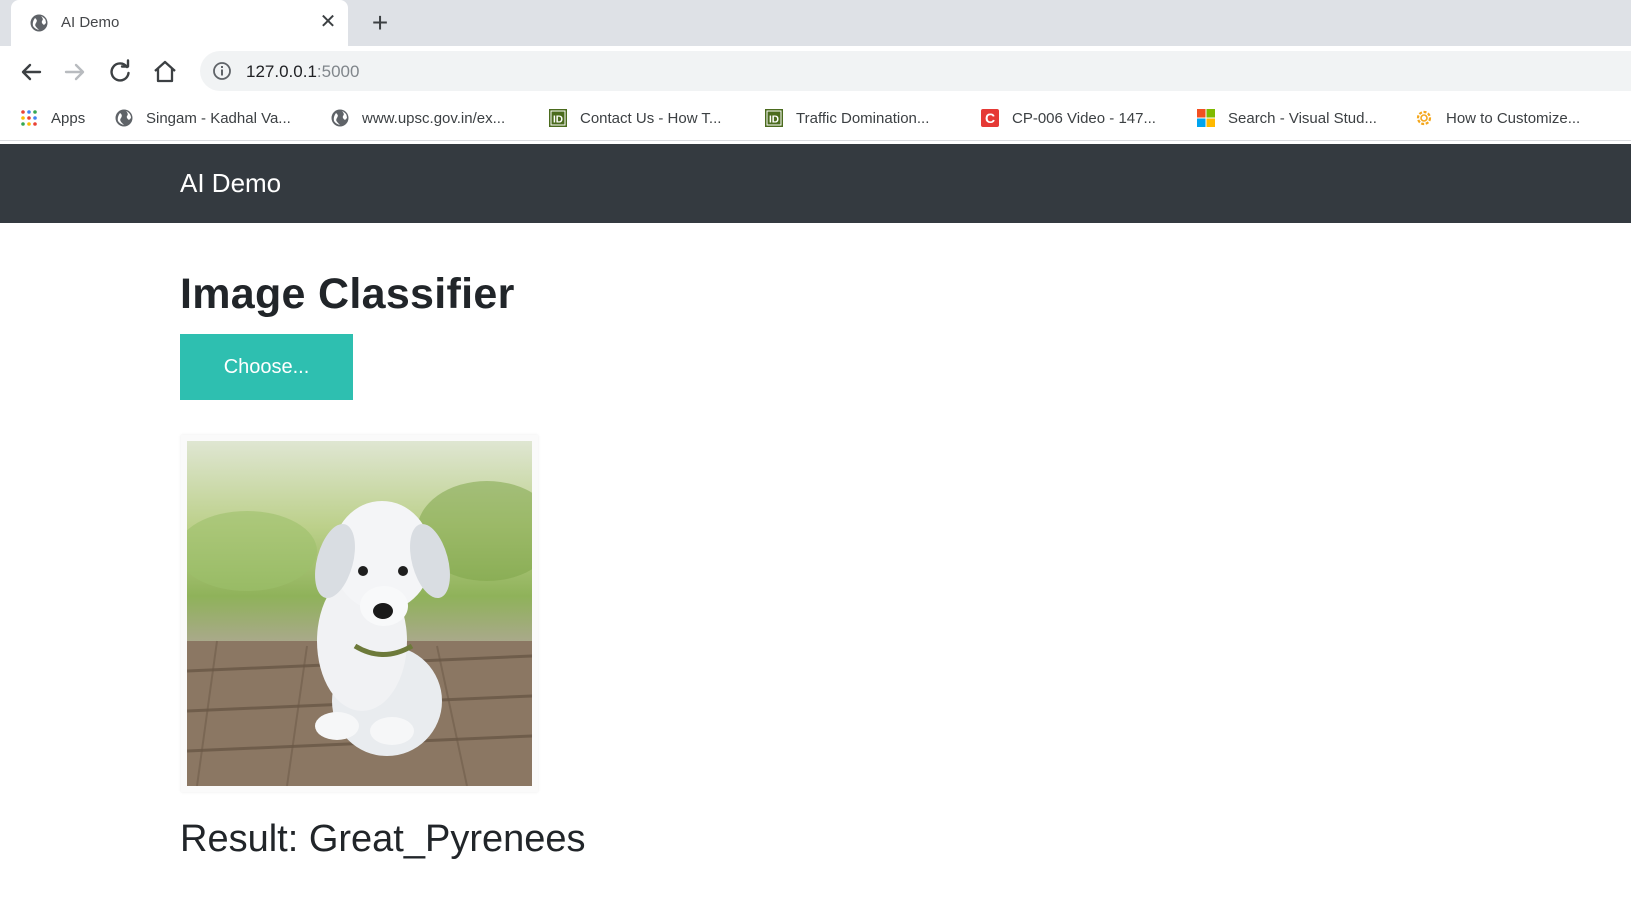  What do you see at coordinates (338, 71) in the screenshot?
I see `url-port: :5000` at bounding box center [338, 71].